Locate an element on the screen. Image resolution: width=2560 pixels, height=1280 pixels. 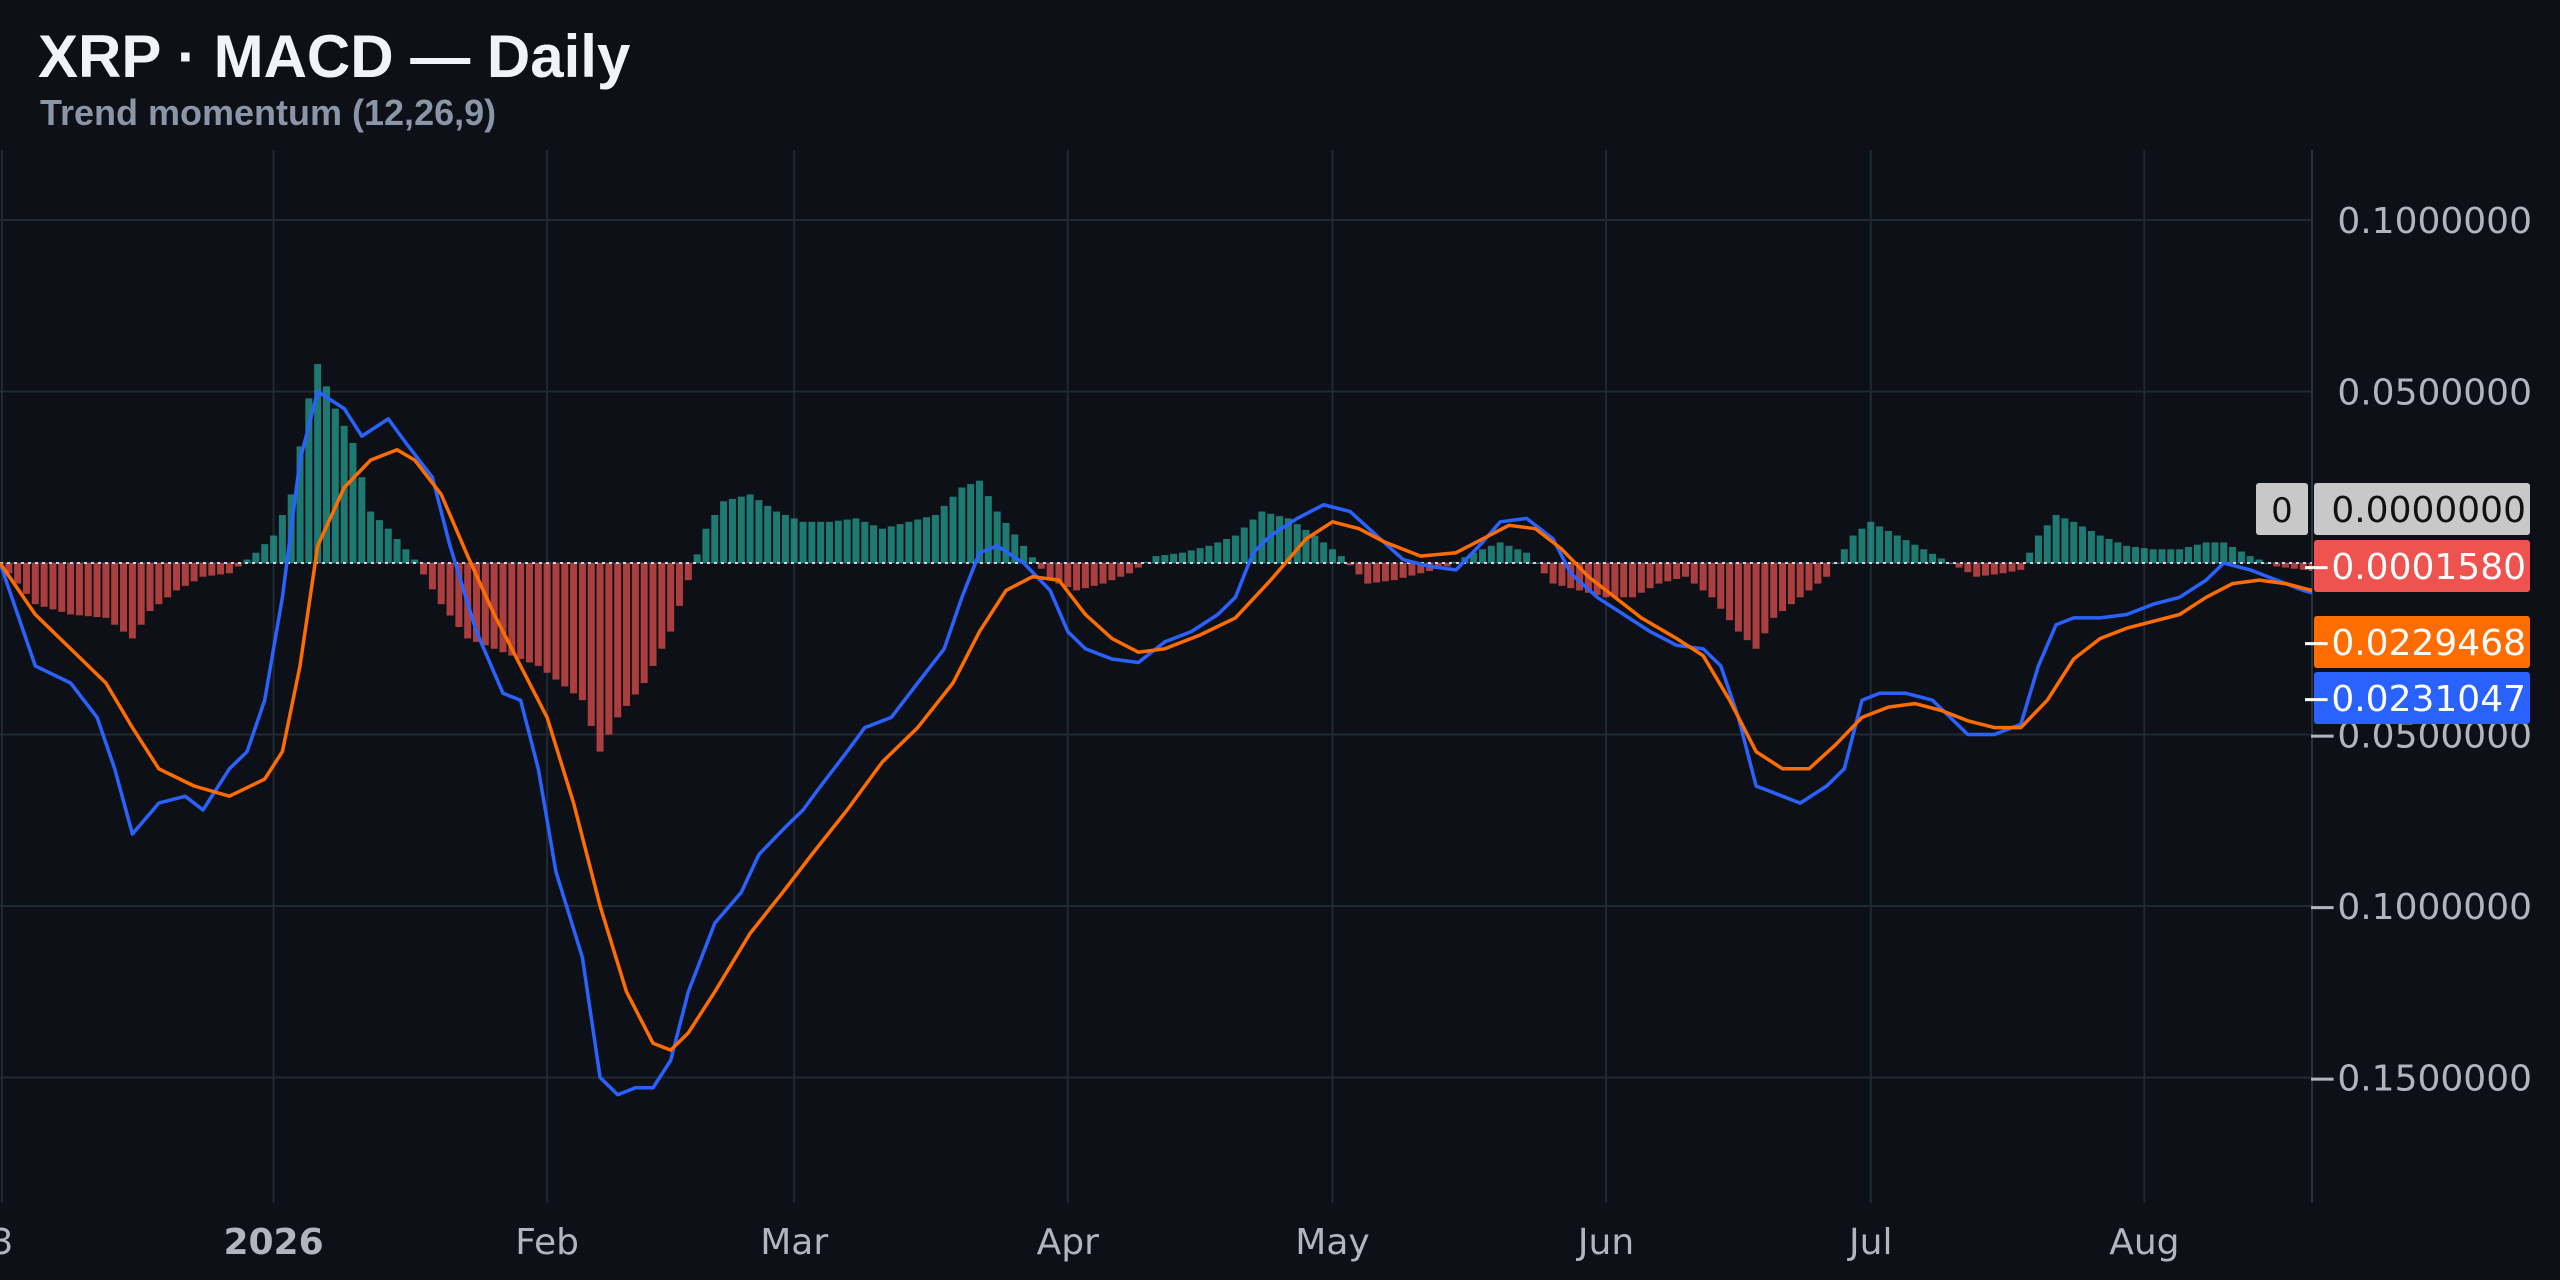
x-tick-label: Jul is located at coordinates (1869, 1242).